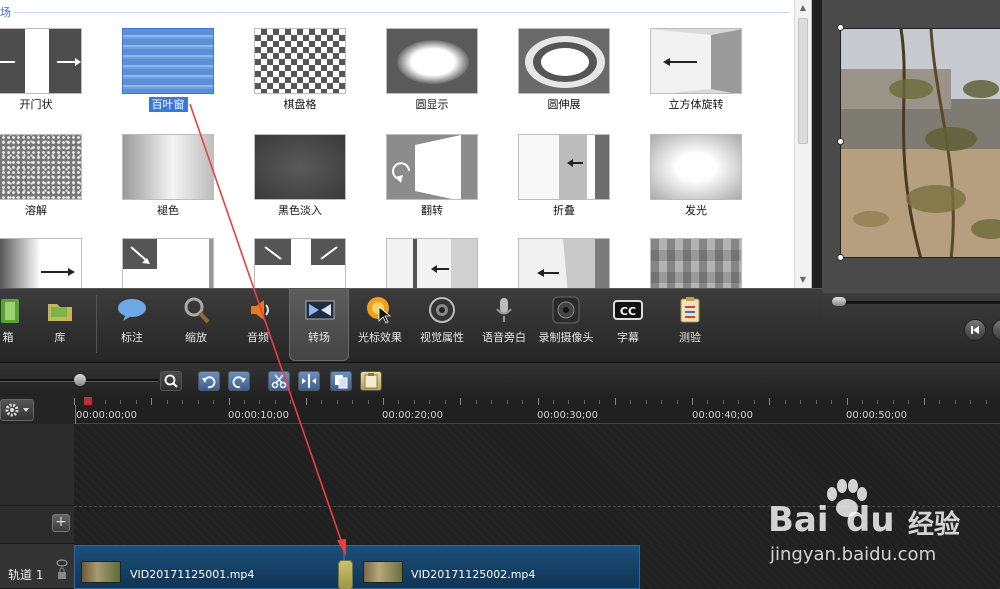 The height and width of the screenshot is (589, 1000). Describe the element at coordinates (798, 520) in the screenshot. I see `watermark-brand: Bai` at that location.